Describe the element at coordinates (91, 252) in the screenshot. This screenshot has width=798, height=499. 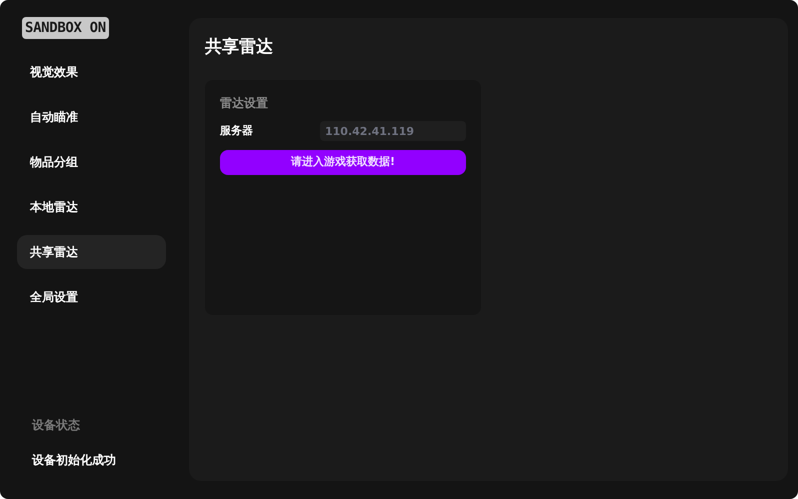
I see `nav-item: 共享雷达` at that location.